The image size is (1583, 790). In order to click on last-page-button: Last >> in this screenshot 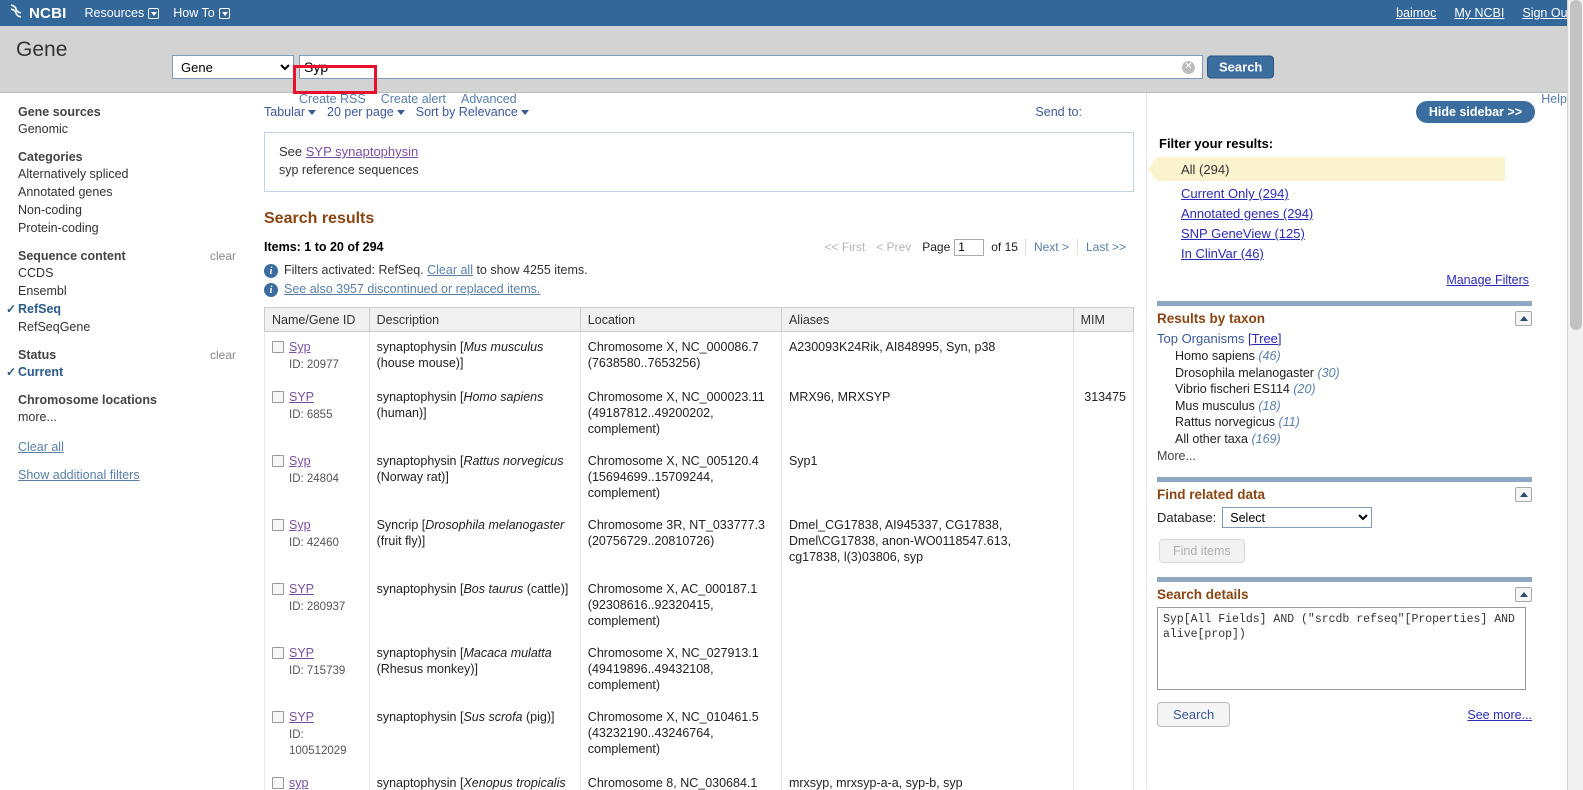, I will do `click(1105, 247)`.